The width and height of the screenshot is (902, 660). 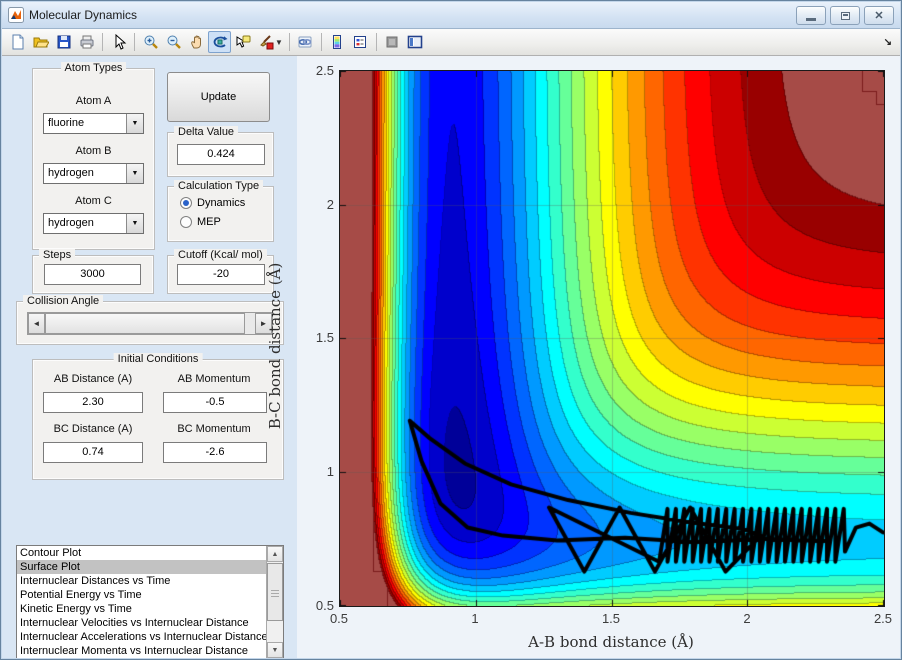 I want to click on x-tick-label: 1, so click(x=475, y=618).